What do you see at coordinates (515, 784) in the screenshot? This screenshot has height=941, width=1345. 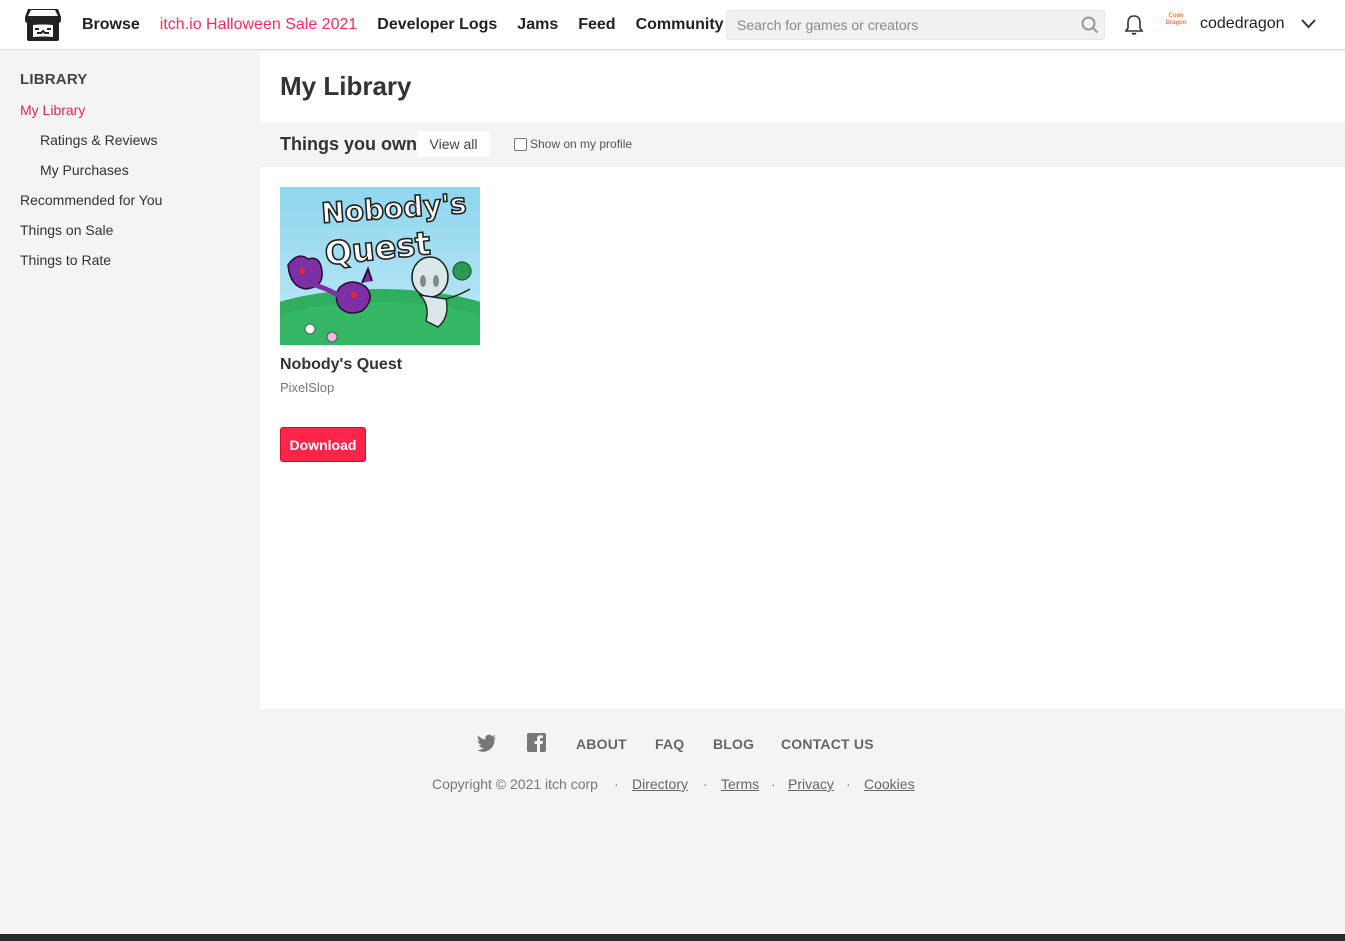 I see `copyright-text: Copyright © 2021 itch corp` at bounding box center [515, 784].